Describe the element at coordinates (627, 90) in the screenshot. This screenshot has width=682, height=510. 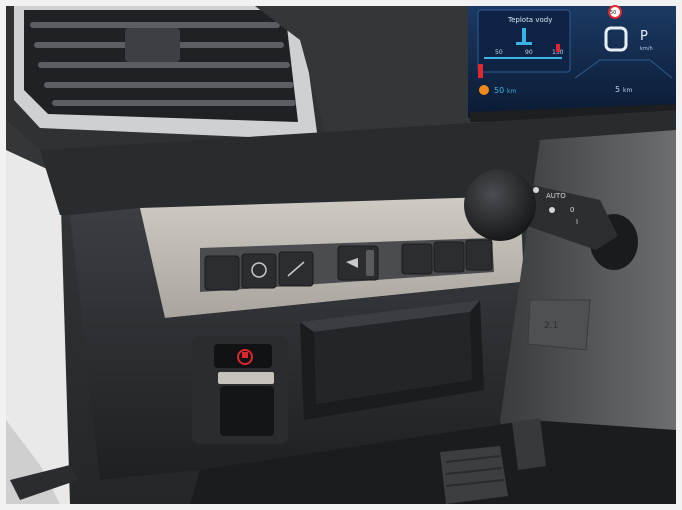
I see `range-right-unit: km` at that location.